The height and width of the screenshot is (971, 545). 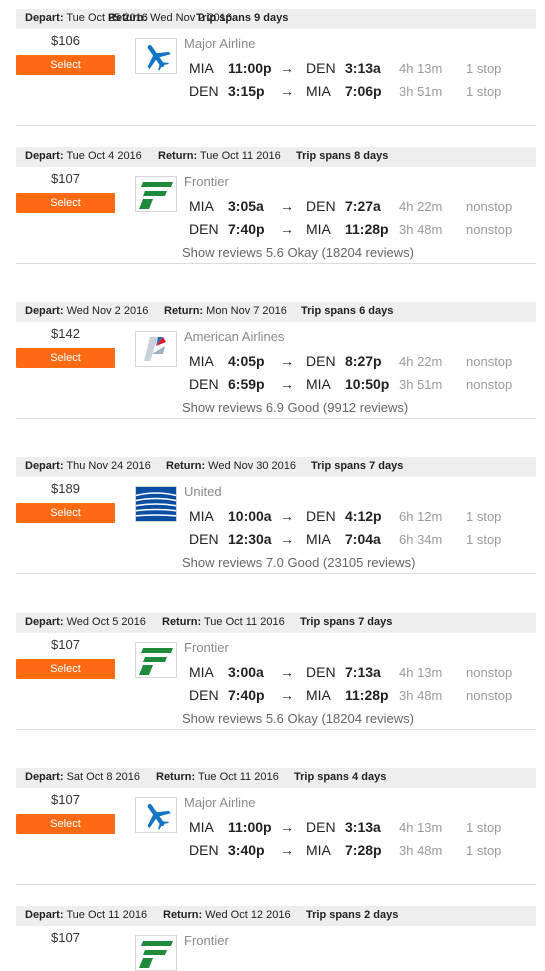 I want to click on outbound-leg: MIA 11:00p → DEN 3:13a 4h 13m 1 stop, so click(x=272, y=70).